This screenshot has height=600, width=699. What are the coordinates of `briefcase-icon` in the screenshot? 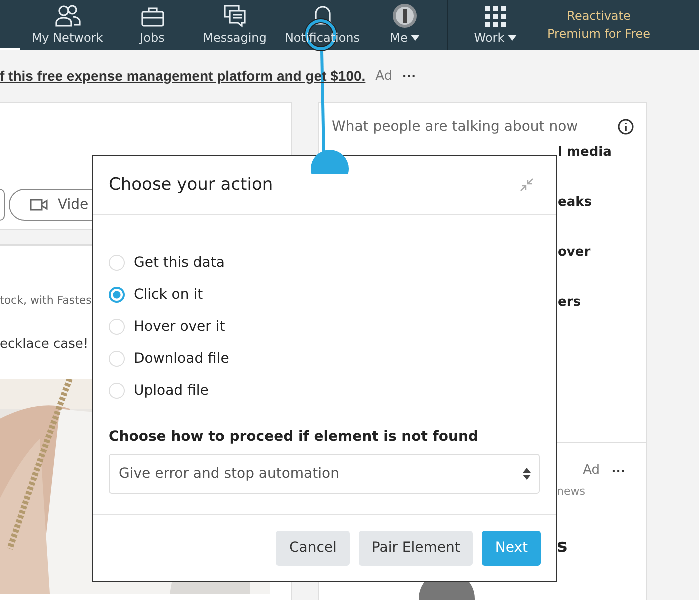 It's located at (152, 17).